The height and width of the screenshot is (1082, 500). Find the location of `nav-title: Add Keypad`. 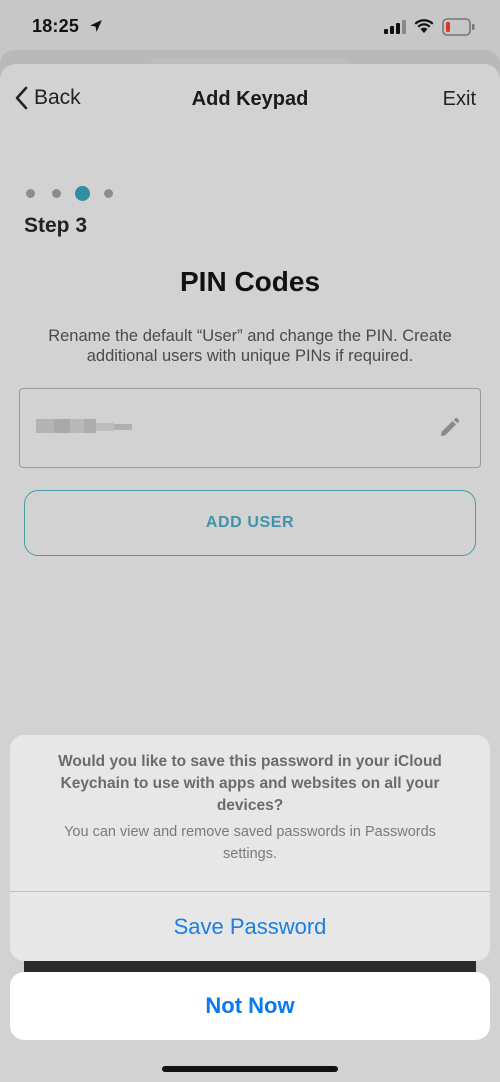

nav-title: Add Keypad is located at coordinates (250, 99).